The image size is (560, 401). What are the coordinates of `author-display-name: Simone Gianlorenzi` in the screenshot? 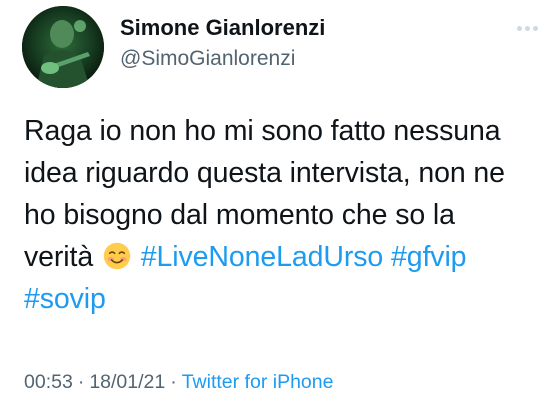 It's located at (222, 28).